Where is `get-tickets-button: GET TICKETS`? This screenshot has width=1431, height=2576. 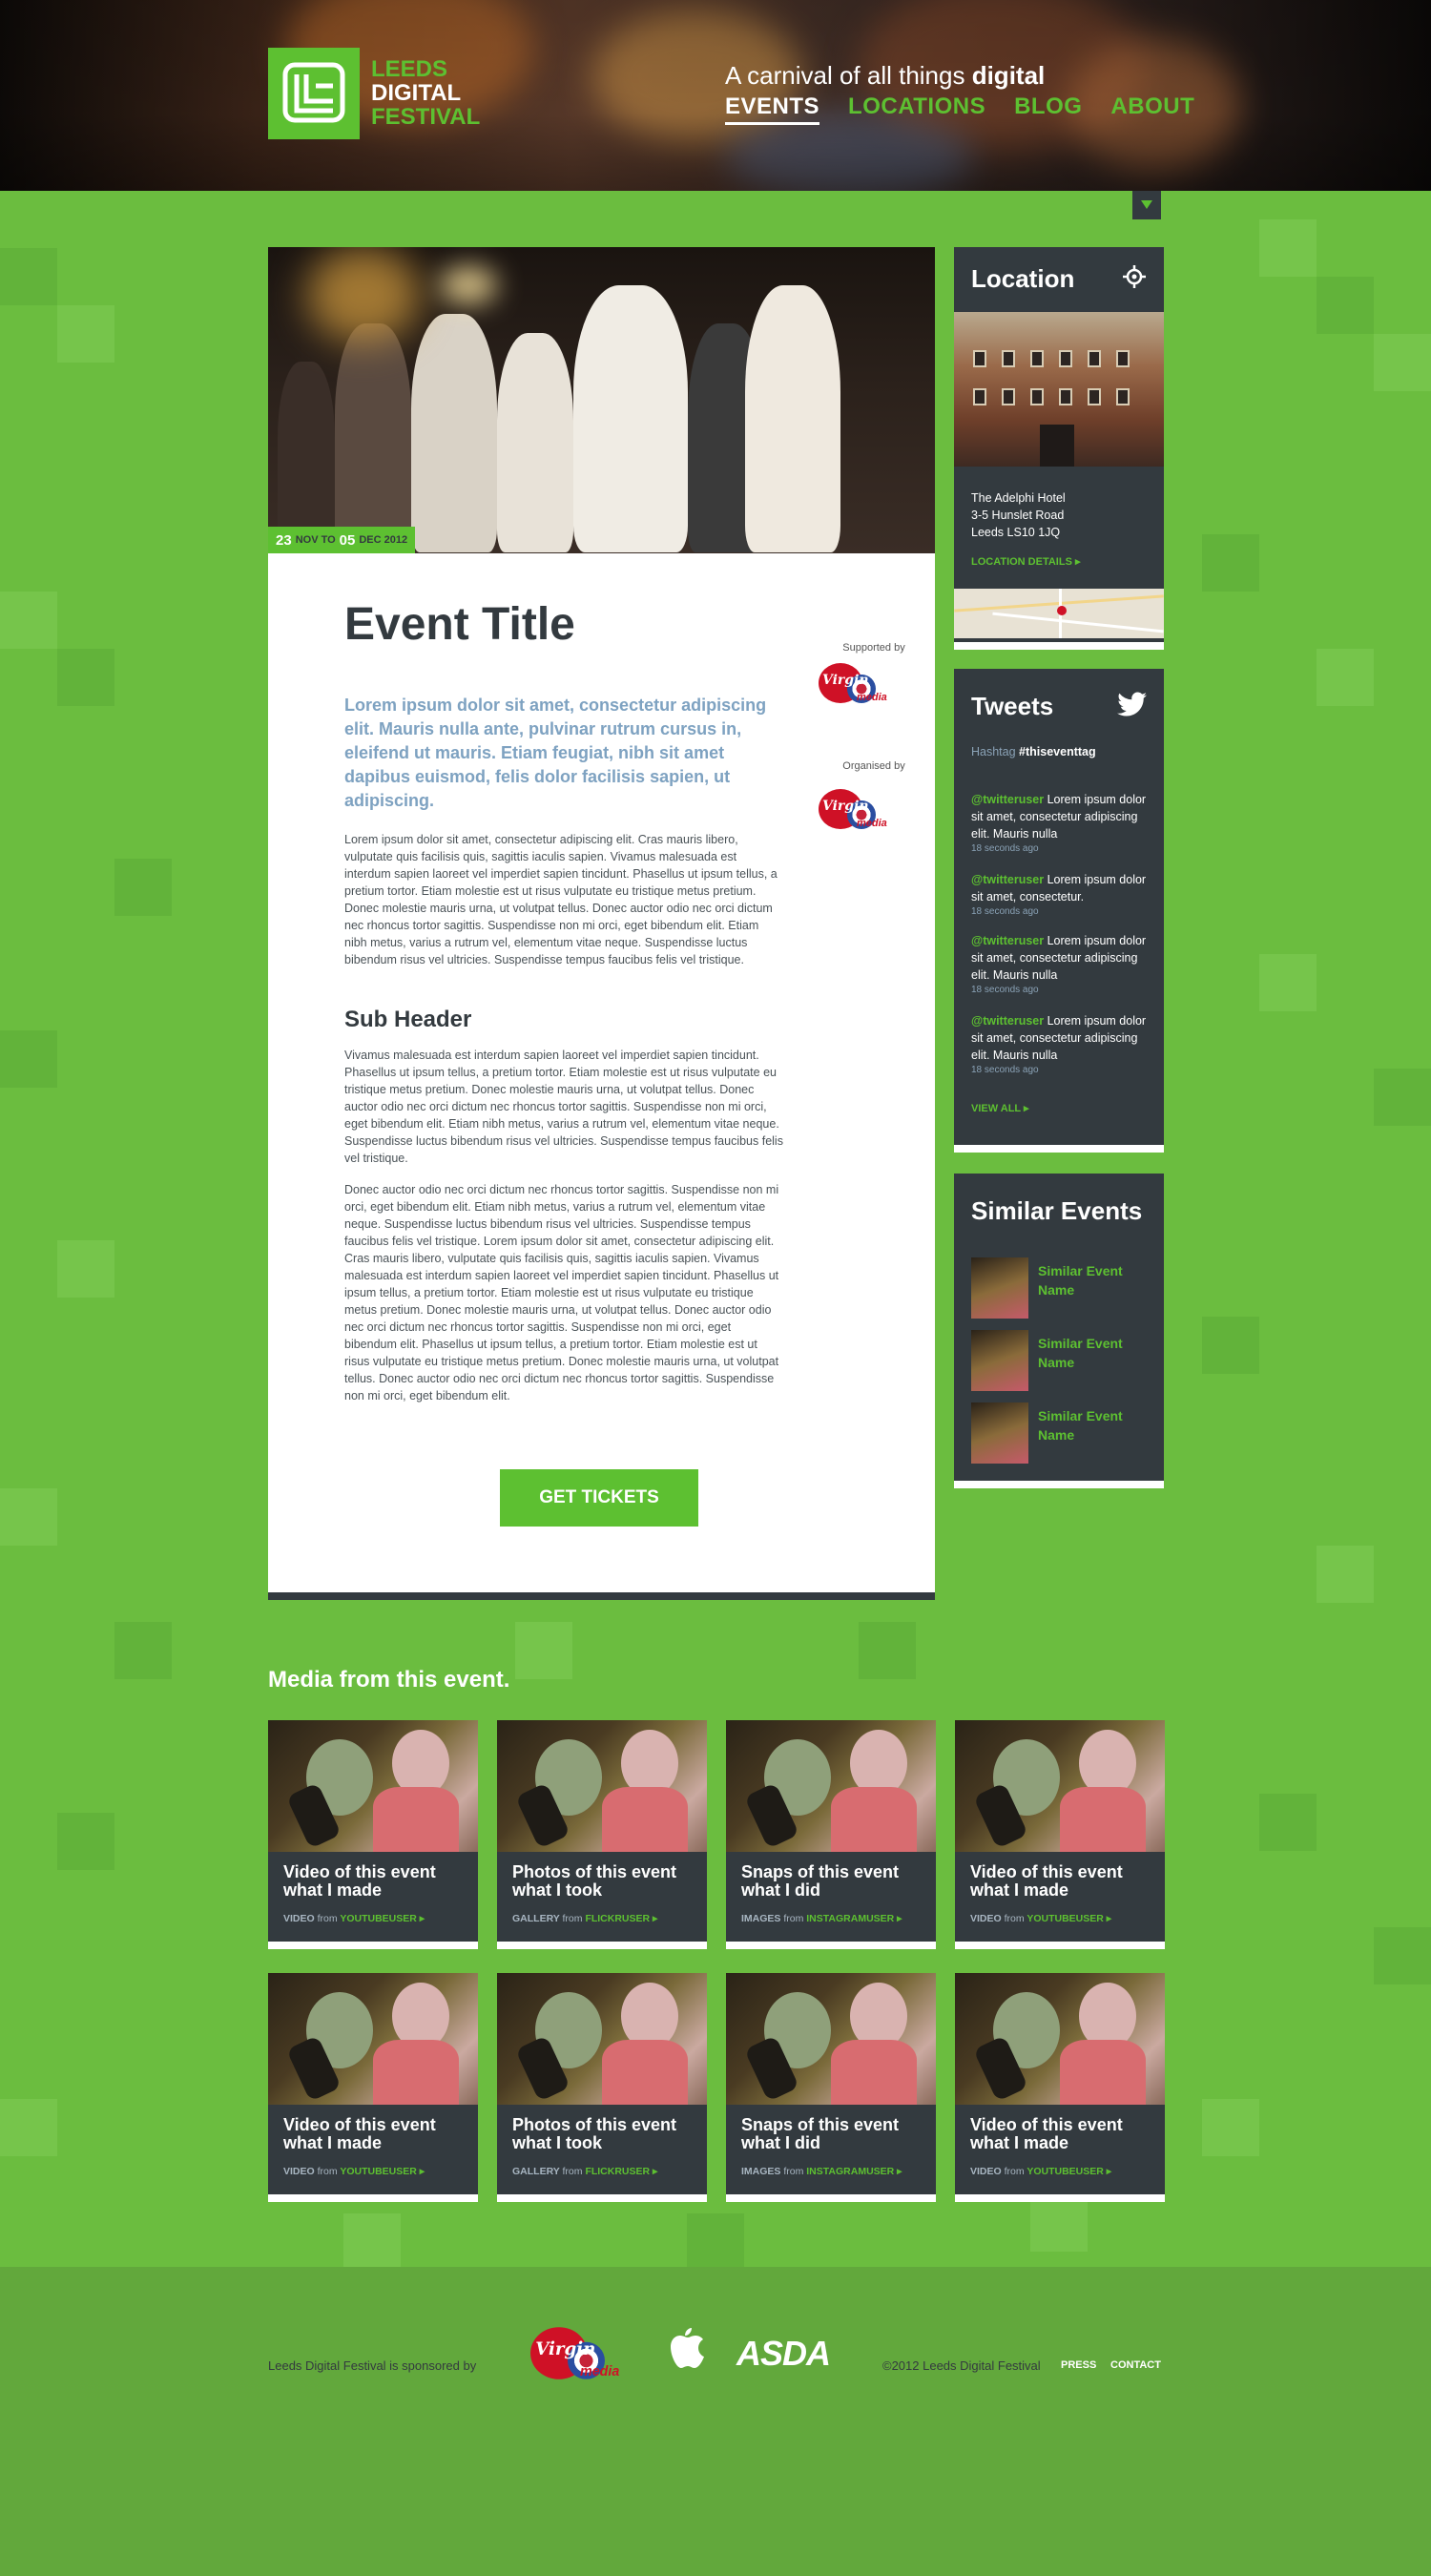
get-tickets-button: GET TICKETS is located at coordinates (599, 1498).